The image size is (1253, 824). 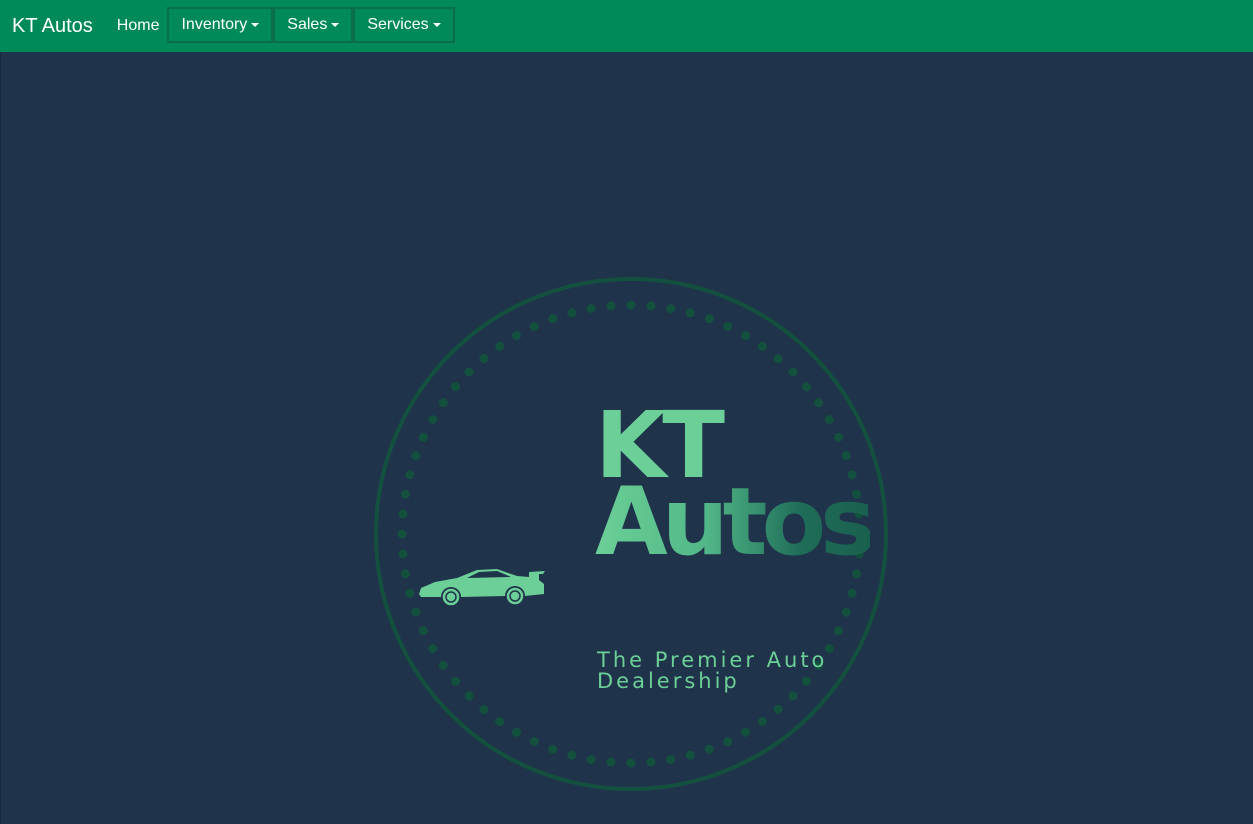 I want to click on nav-home-link: Home, so click(x=138, y=26).